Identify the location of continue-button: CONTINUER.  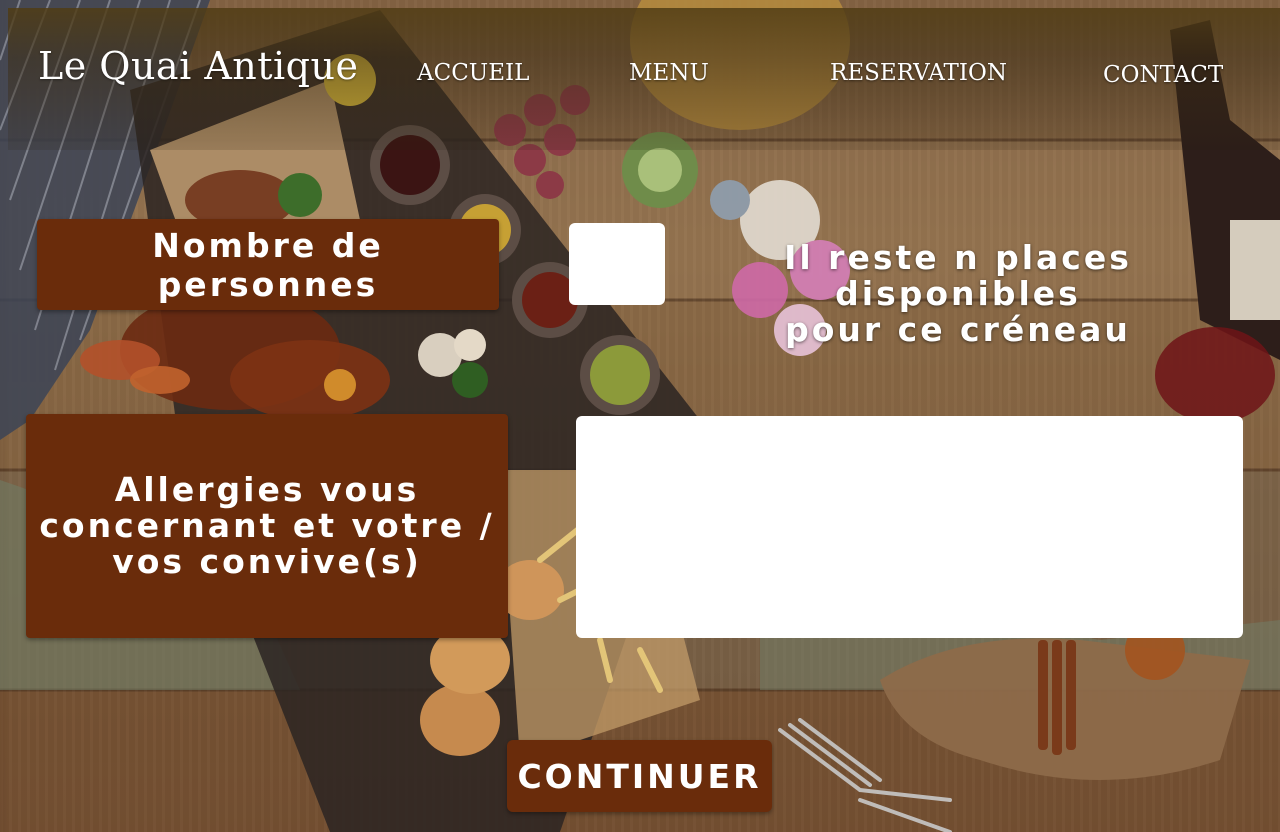
(639, 776).